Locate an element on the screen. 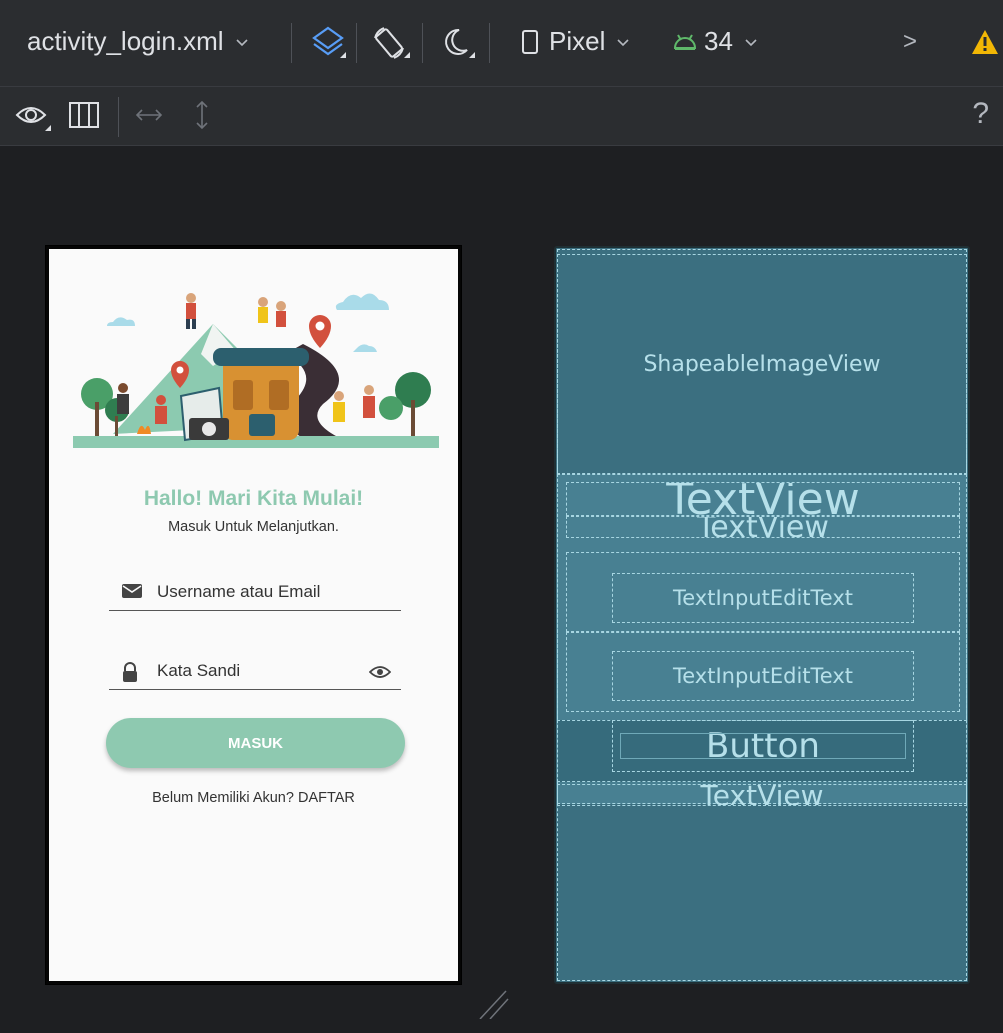 The width and height of the screenshot is (1003, 1033). device-name: Pixel is located at coordinates (577, 41).